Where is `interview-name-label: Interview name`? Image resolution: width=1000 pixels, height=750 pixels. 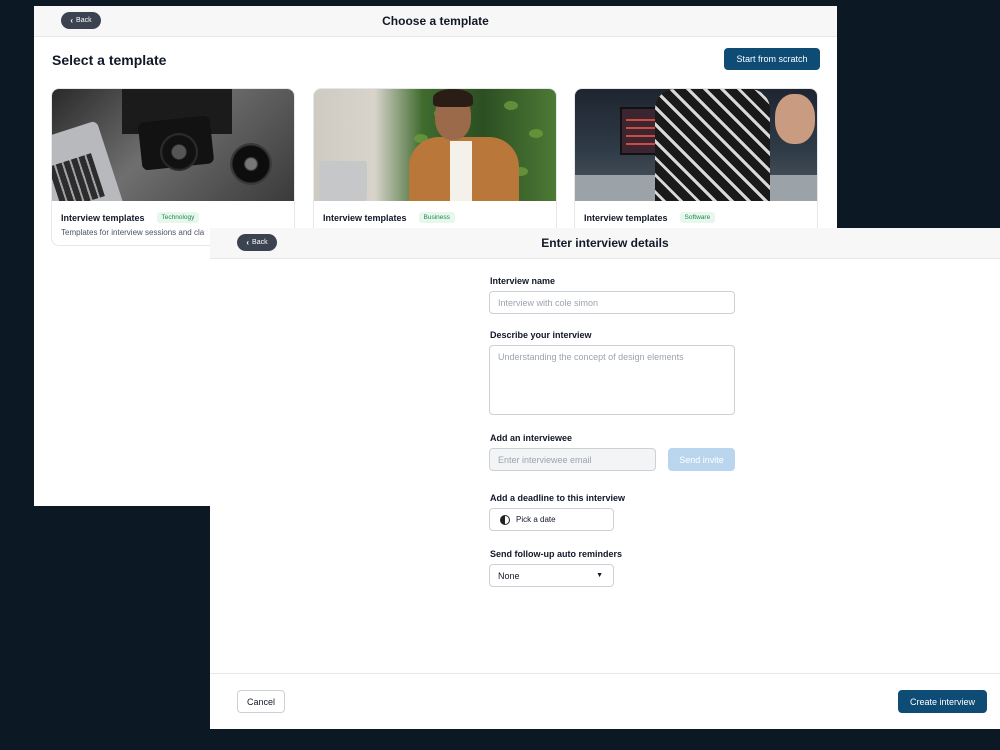 interview-name-label: Interview name is located at coordinates (523, 281).